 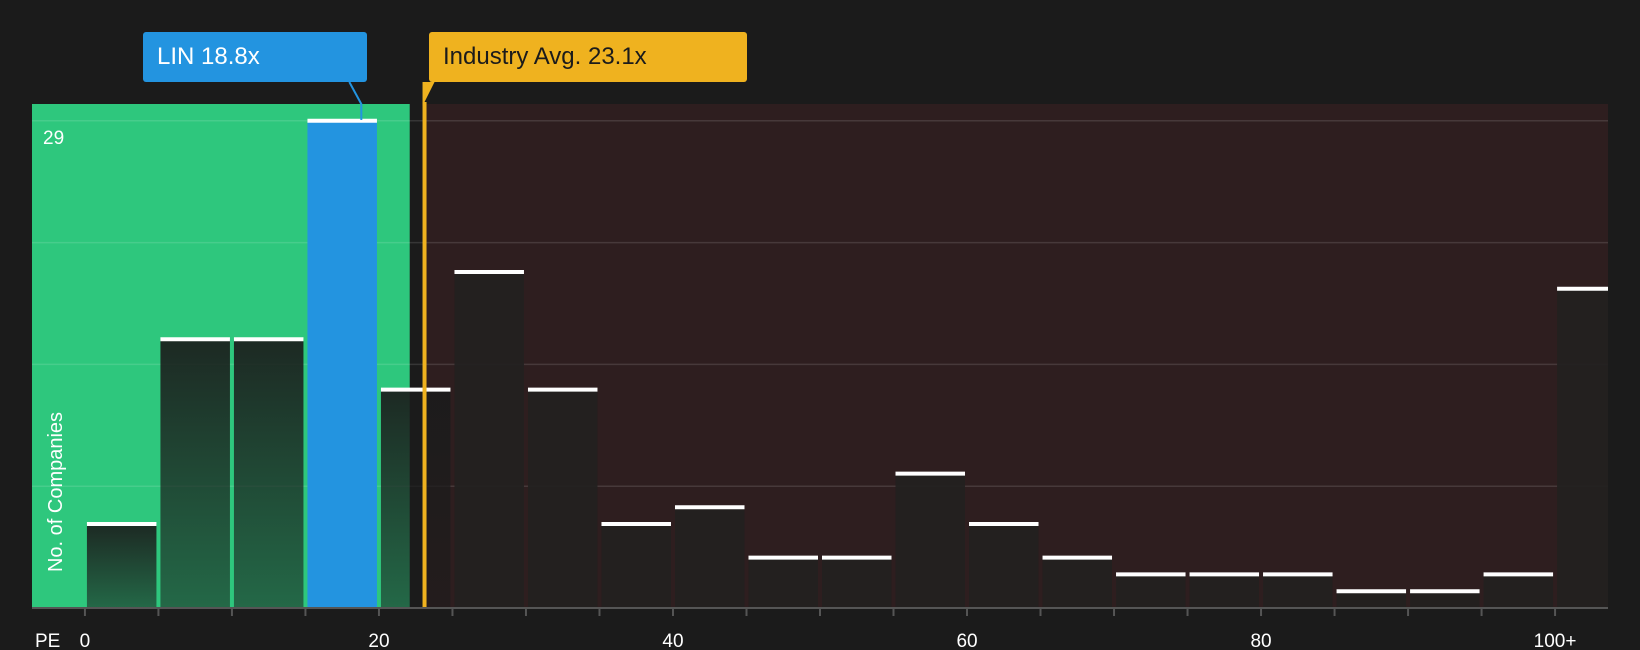 I want to click on x-tick-label: 80, so click(x=1260, y=640).